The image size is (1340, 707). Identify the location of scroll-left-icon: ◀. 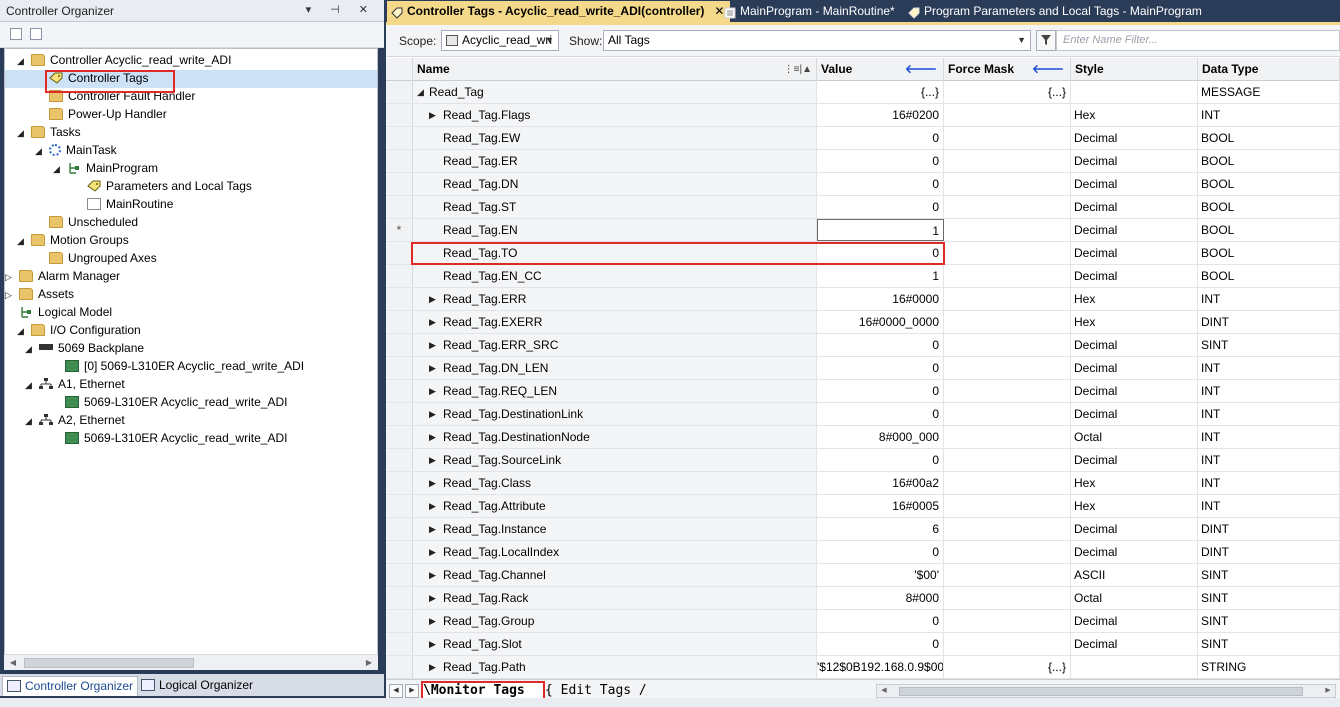
(884, 691).